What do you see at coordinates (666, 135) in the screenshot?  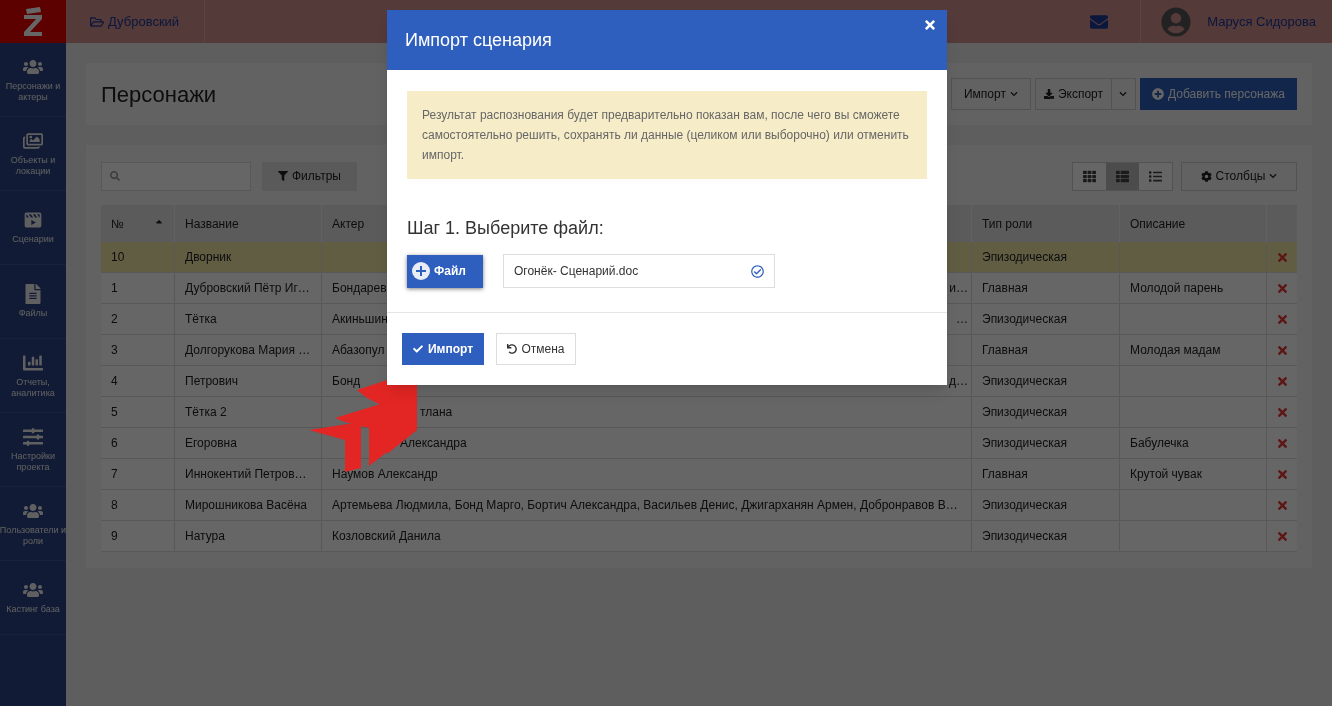 I see `notice-text: Результат распознования будет предварительно показан вам, после чего вы сможете самостоятельно решить, сохранять ли данные (целиком или выборочно) или отменить импорт.` at bounding box center [666, 135].